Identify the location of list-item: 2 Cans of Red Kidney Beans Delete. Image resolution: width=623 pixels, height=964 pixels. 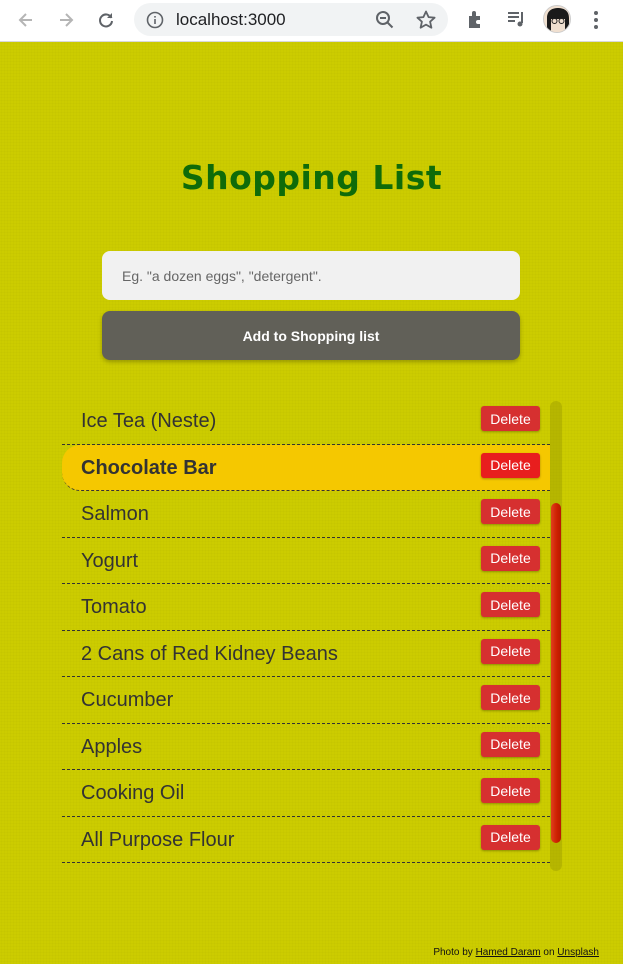
(306, 654).